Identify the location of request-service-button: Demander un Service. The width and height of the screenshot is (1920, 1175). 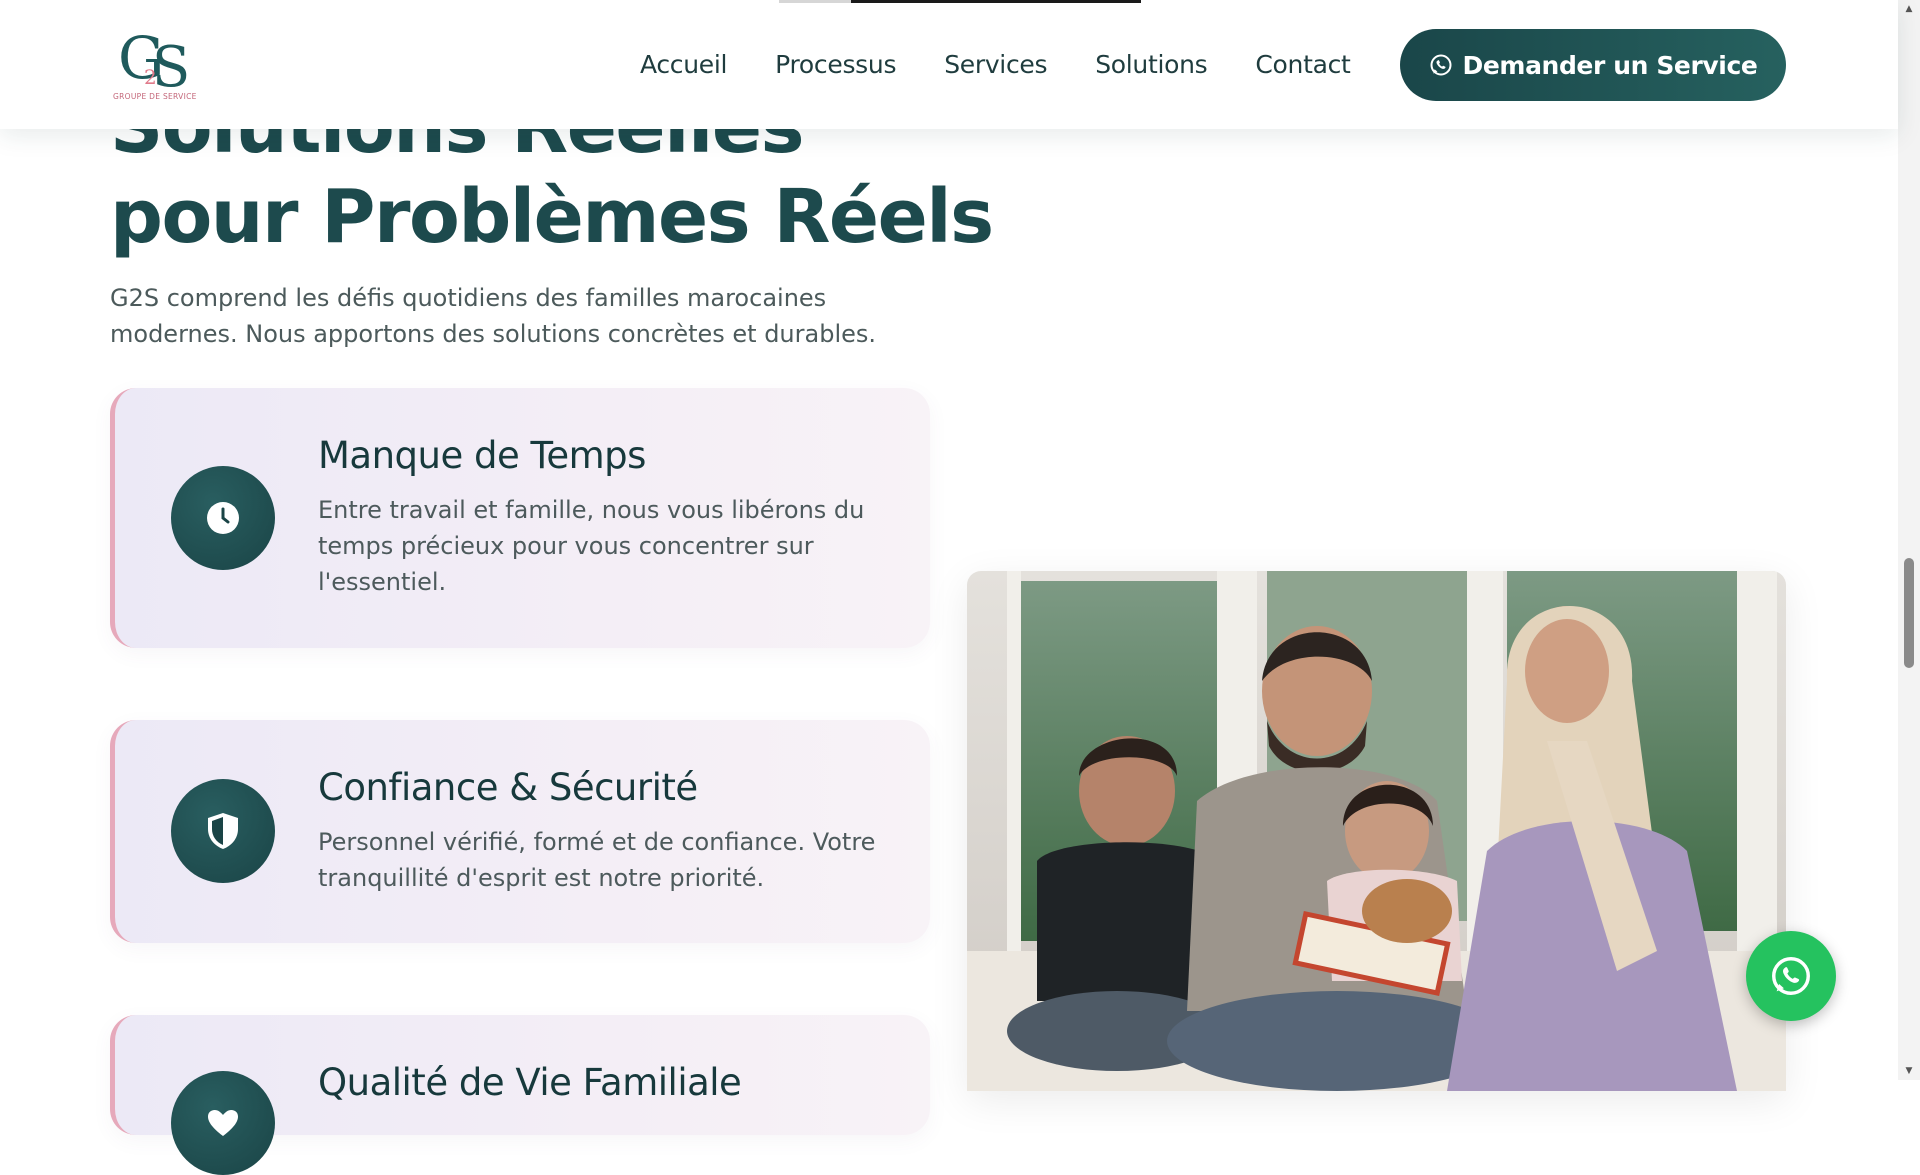
(1593, 65).